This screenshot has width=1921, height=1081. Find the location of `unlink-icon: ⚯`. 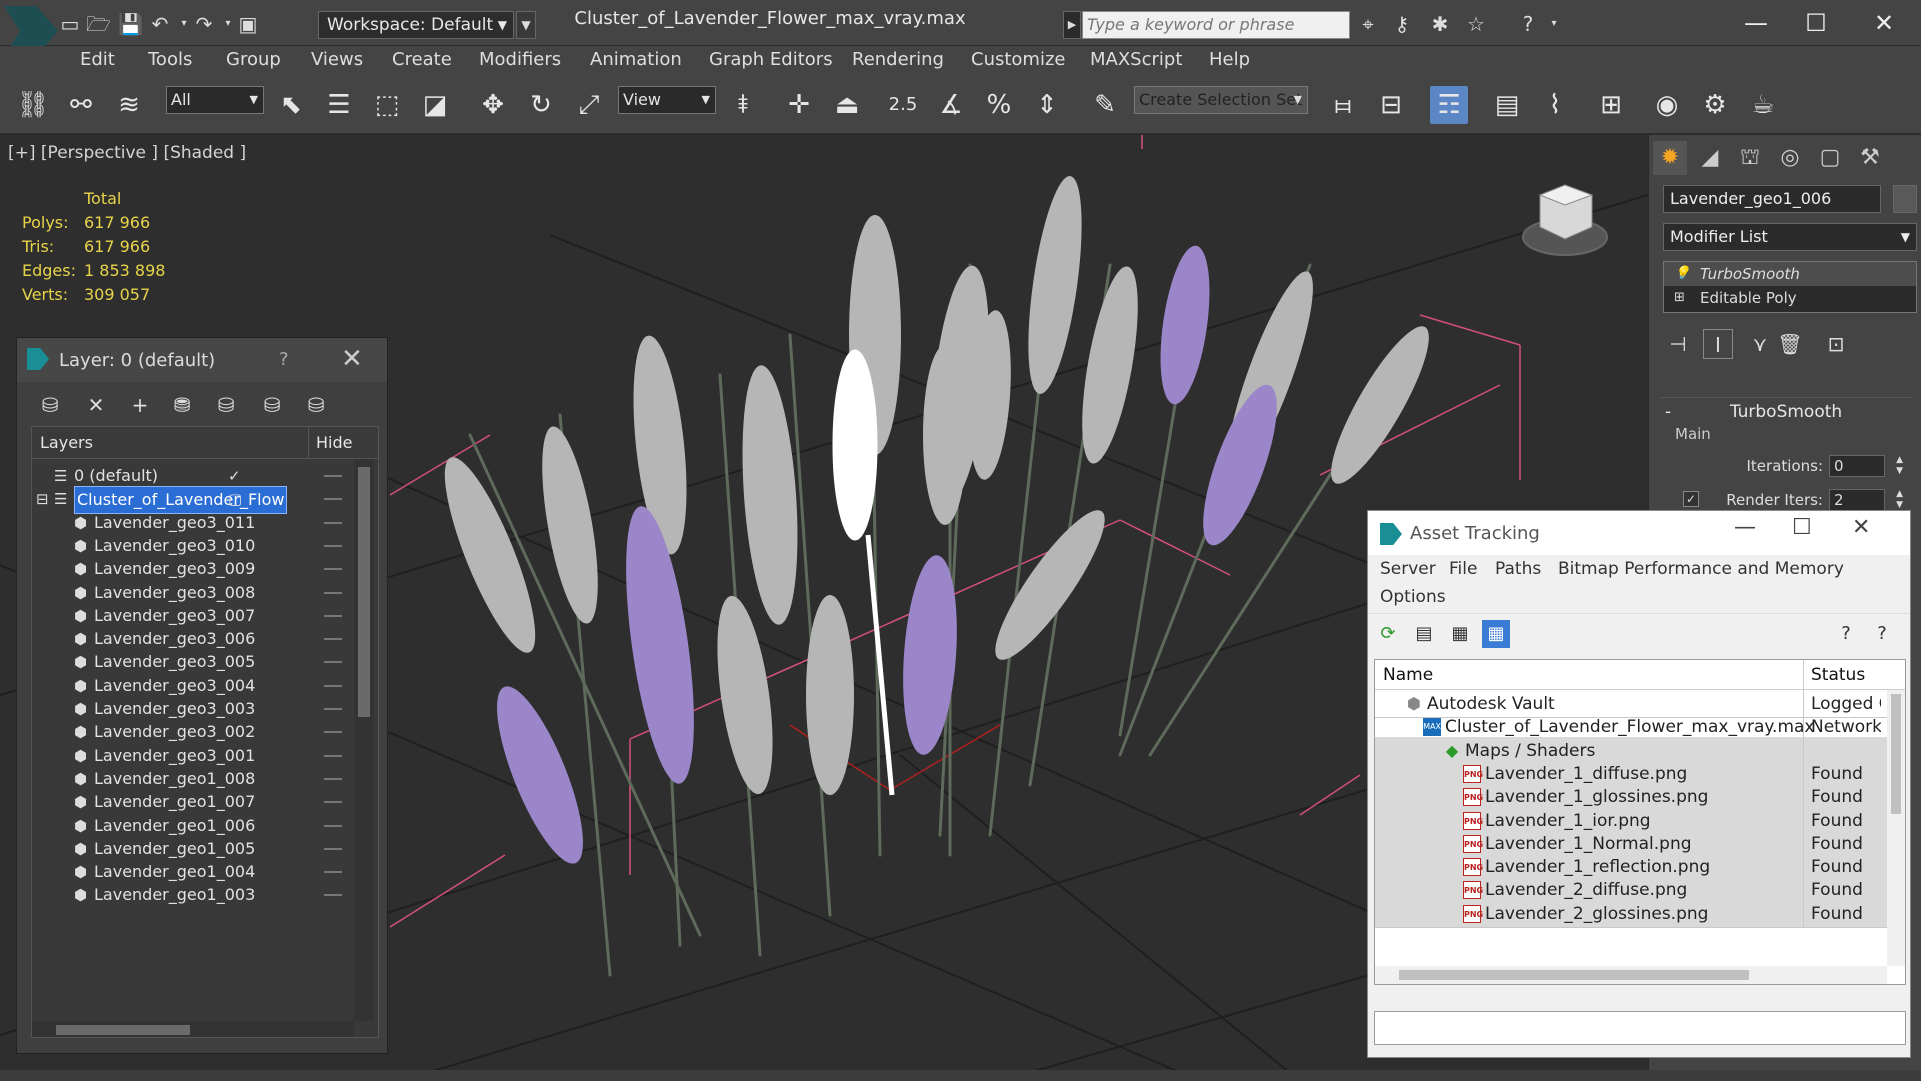

unlink-icon: ⚯ is located at coordinates (81, 105).